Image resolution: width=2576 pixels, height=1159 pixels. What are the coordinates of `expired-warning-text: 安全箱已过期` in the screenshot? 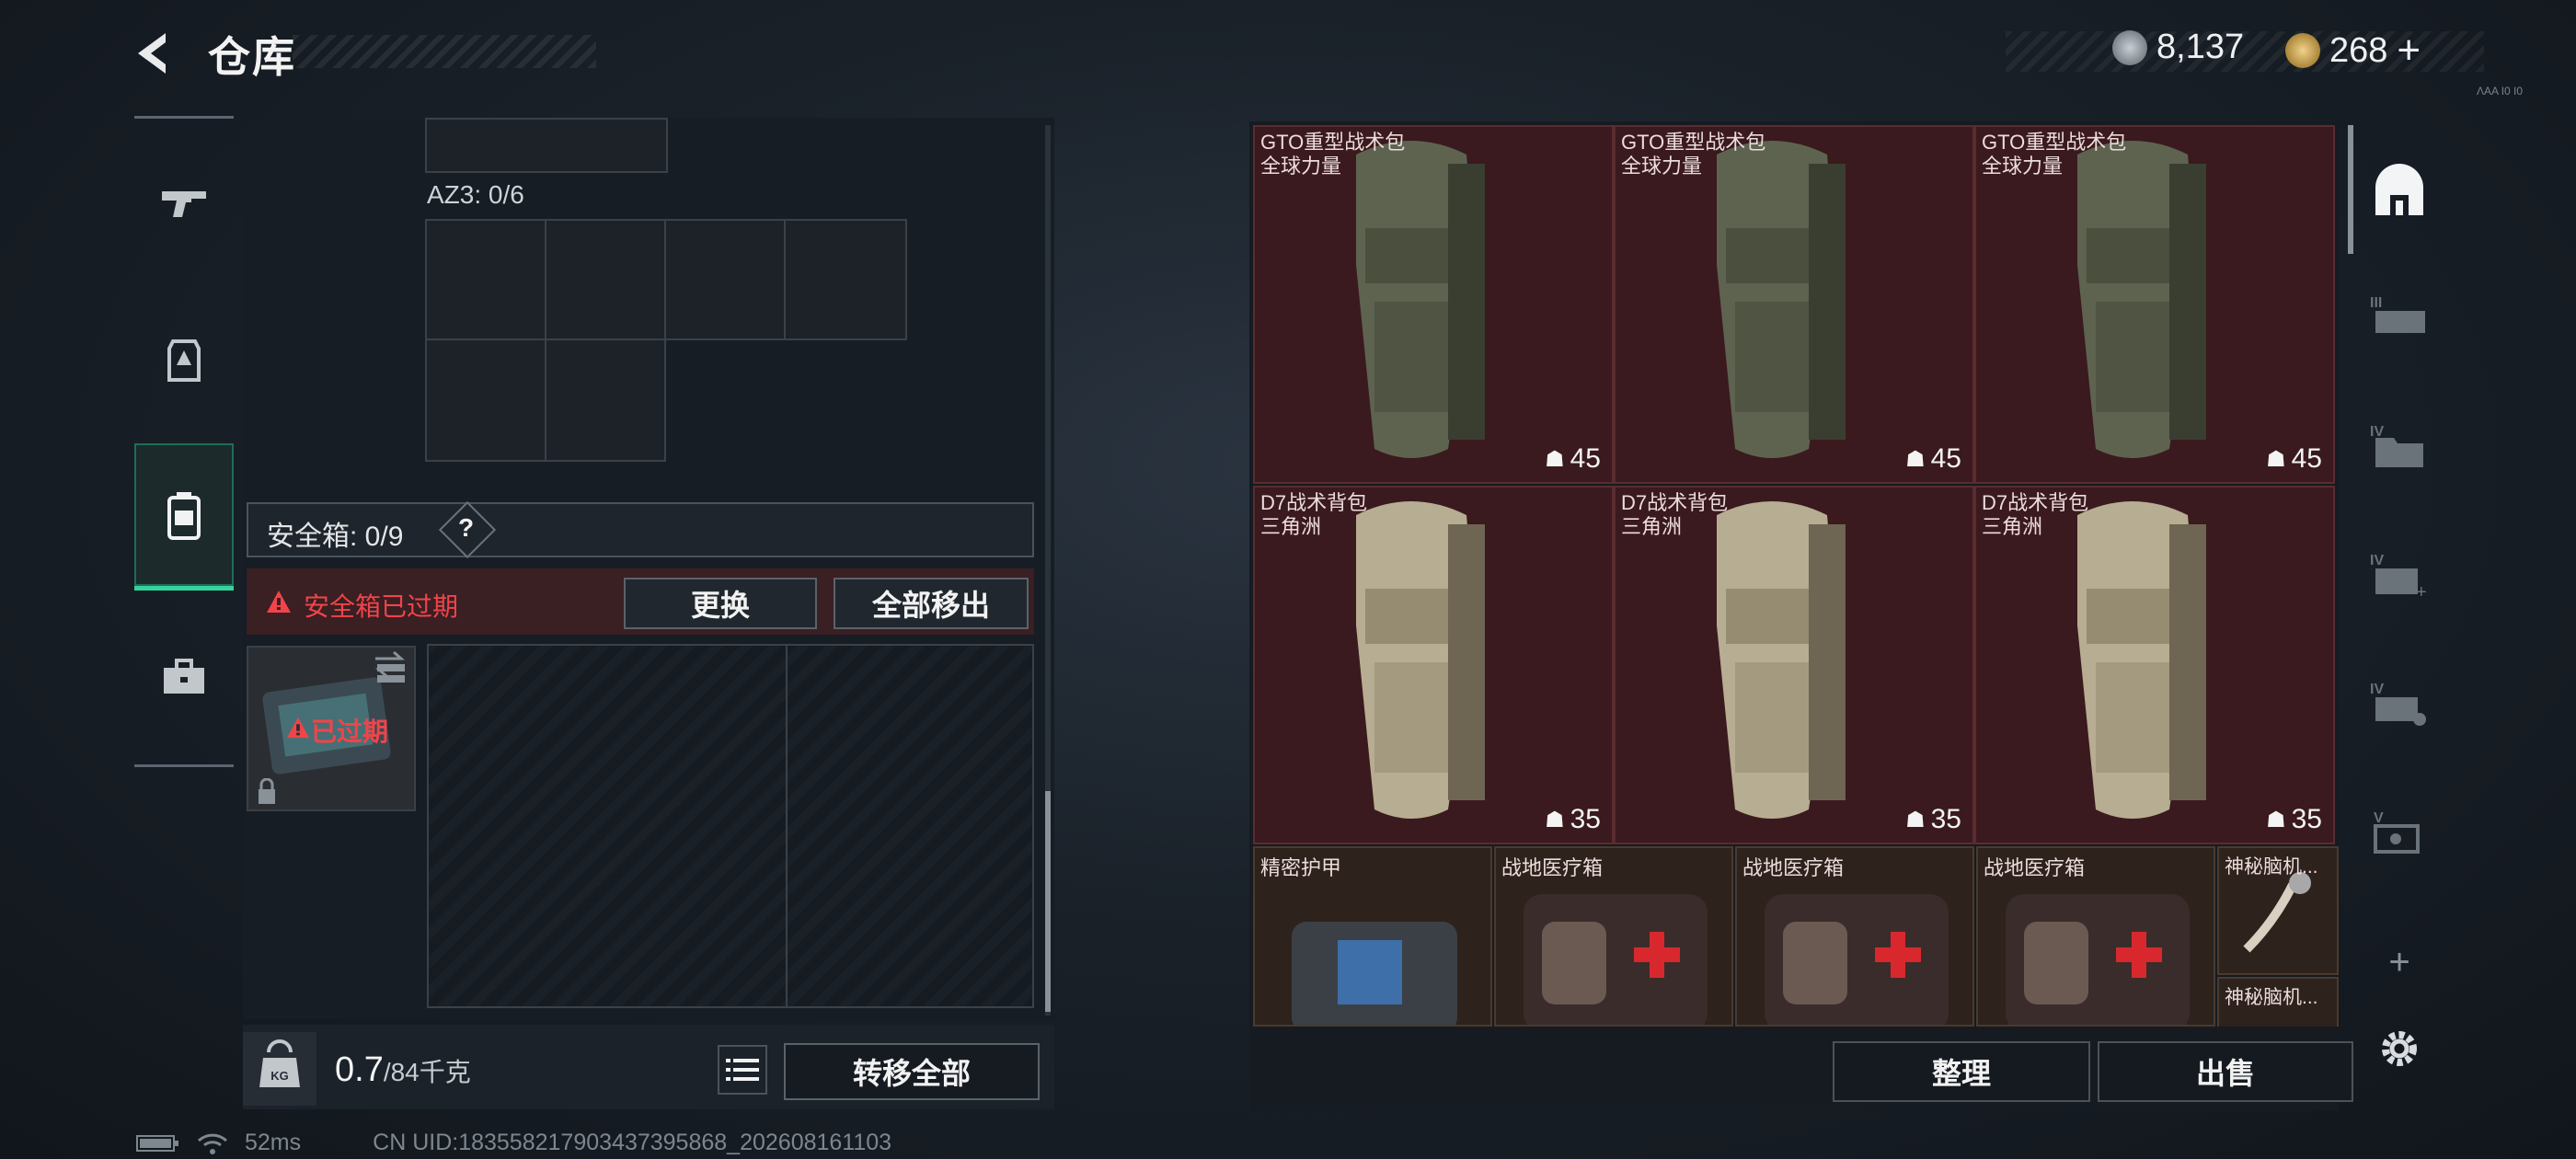 It's located at (381, 606).